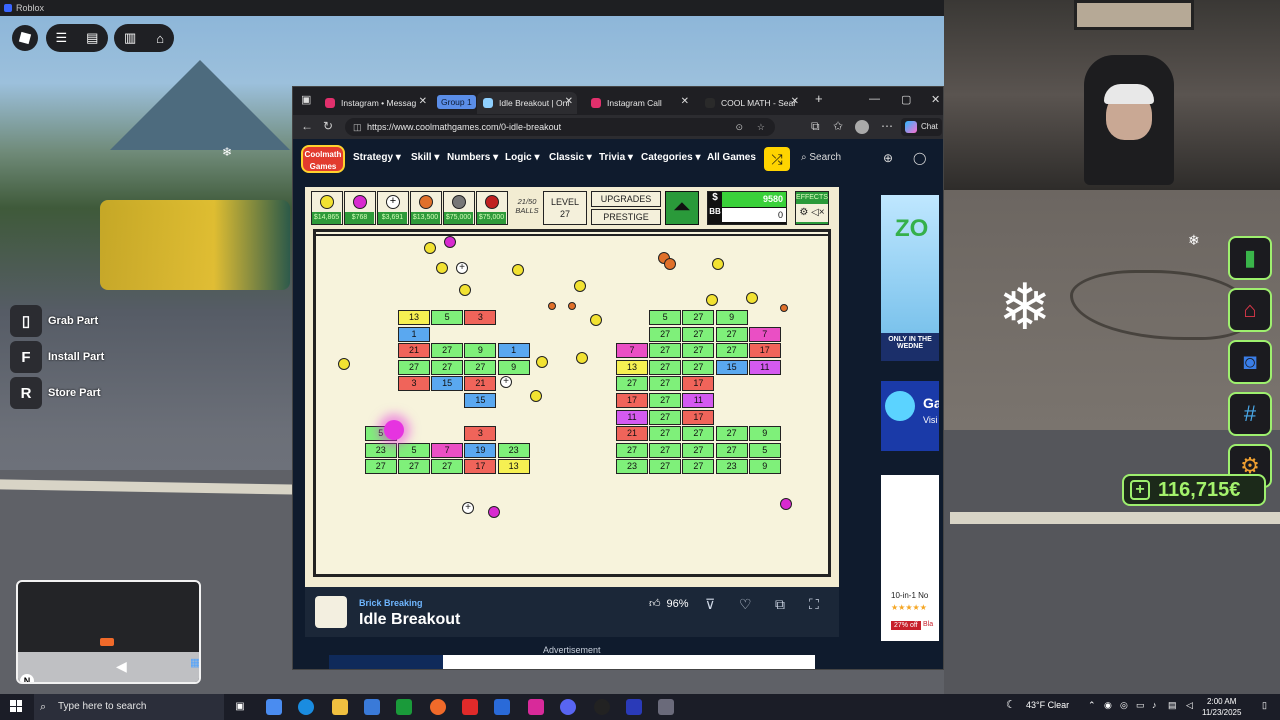  I want to click on nav-categories: Categories ▾, so click(671, 157).